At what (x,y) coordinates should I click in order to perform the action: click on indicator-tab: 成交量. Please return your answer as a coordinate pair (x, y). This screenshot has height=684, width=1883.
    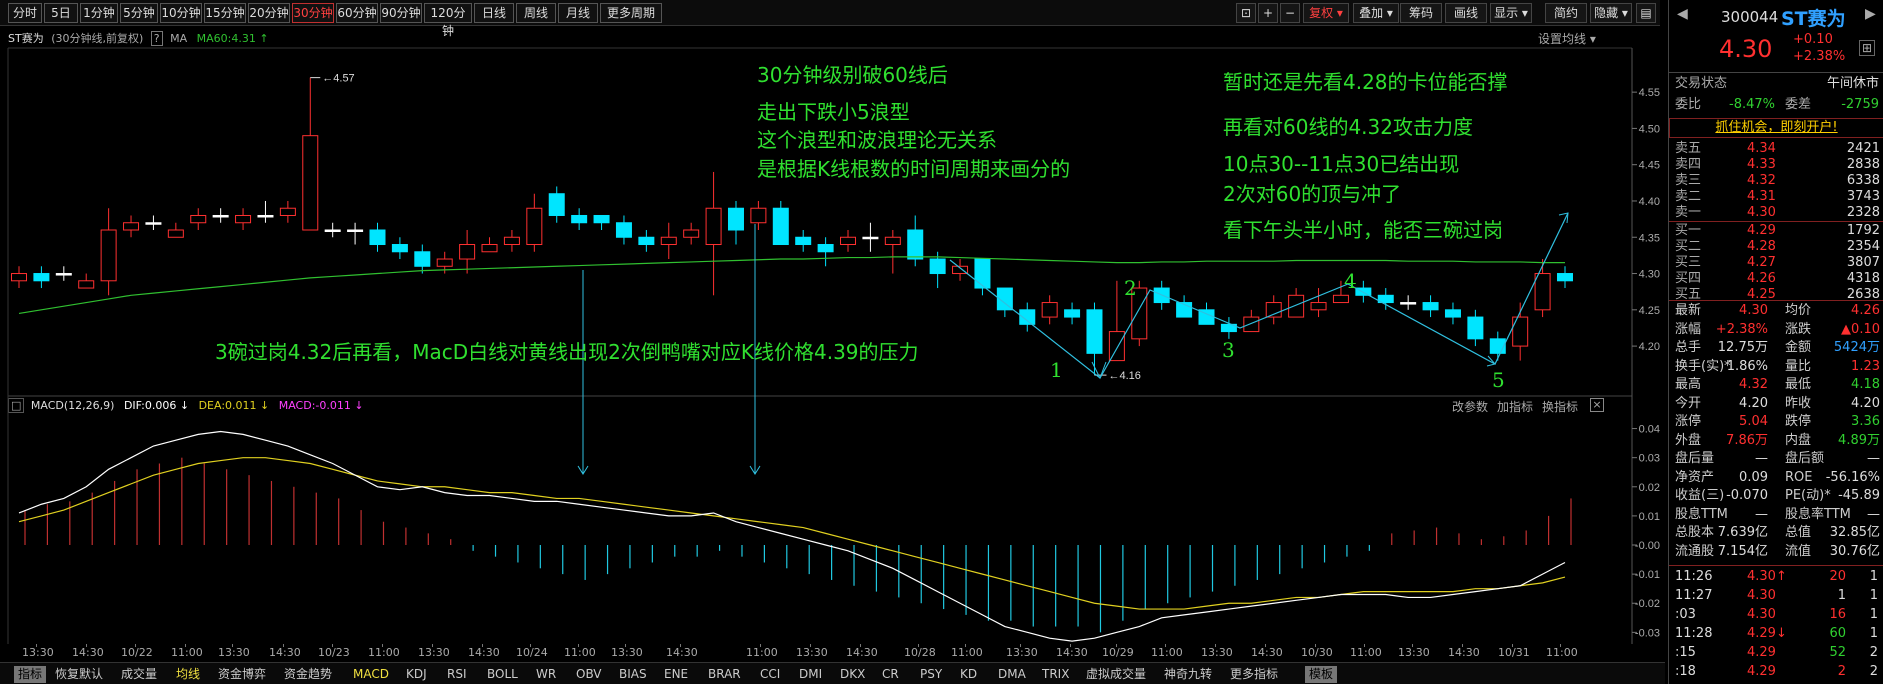
    Looking at the image, I should click on (139, 674).